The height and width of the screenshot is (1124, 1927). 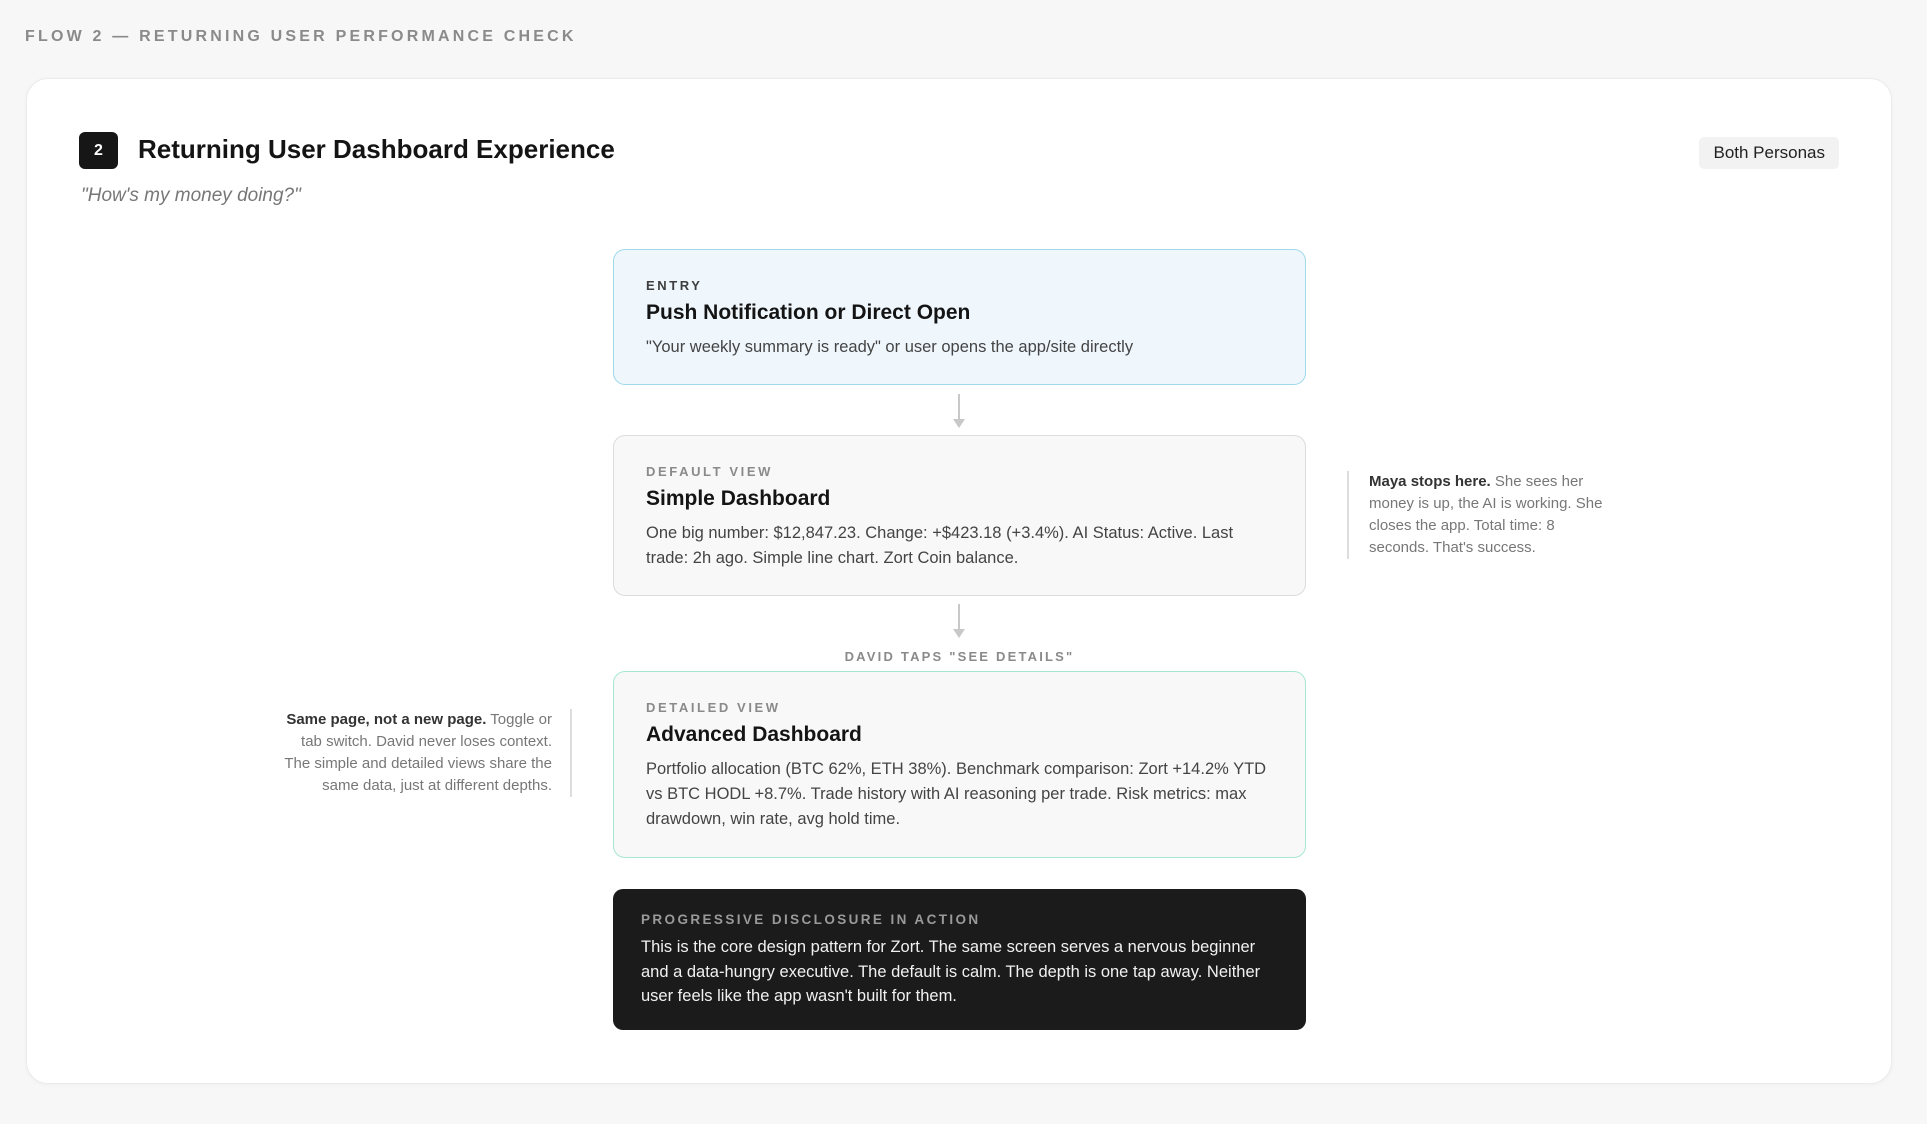 I want to click on annotation-emphasis: Maya stops here., so click(x=1430, y=481).